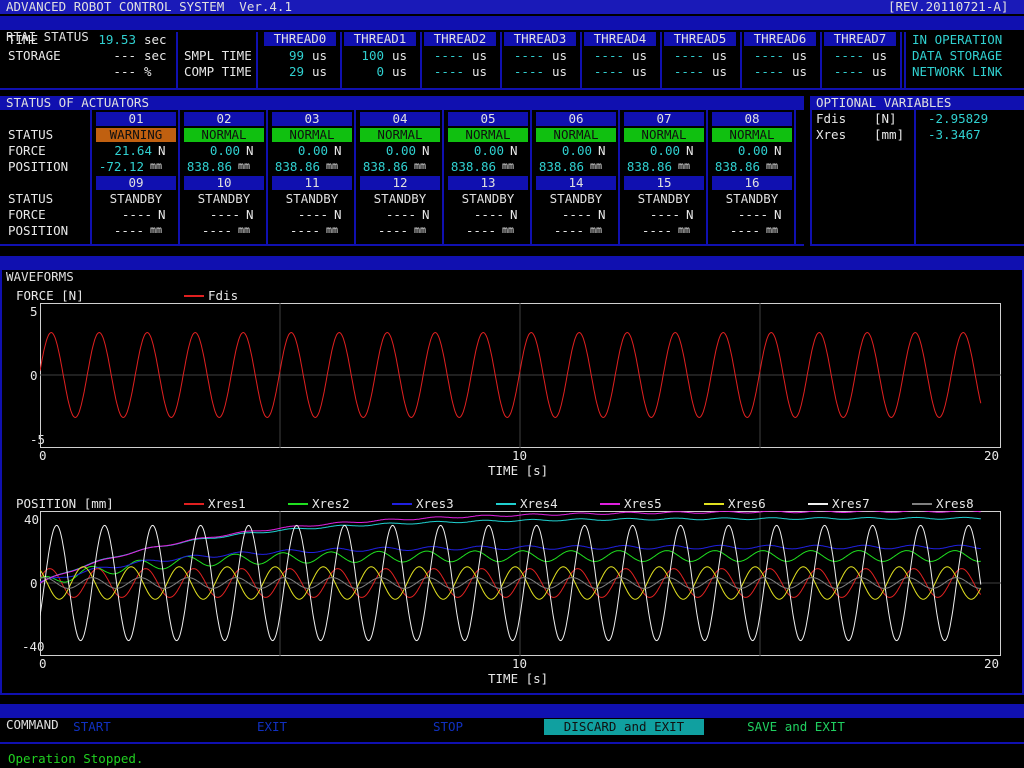 The width and height of the screenshot is (1024, 768). What do you see at coordinates (400, 183) in the screenshot?
I see `actuator-id-12: 12` at bounding box center [400, 183].